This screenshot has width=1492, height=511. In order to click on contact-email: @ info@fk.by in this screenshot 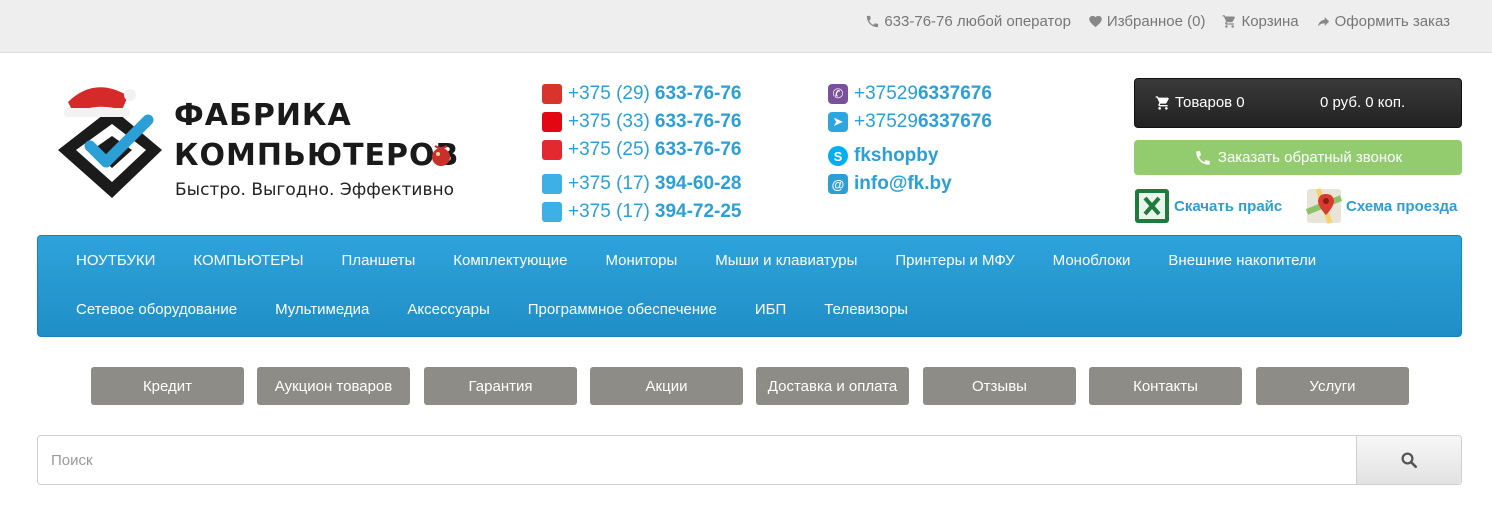, I will do `click(910, 184)`.